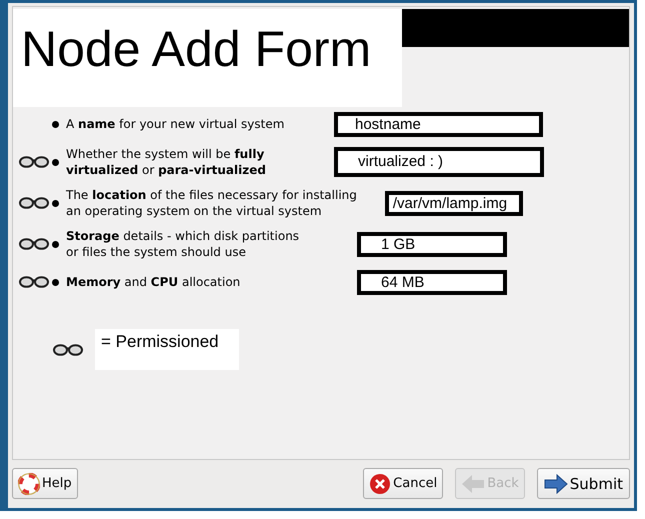 This screenshot has height=519, width=645. What do you see at coordinates (439, 162) in the screenshot?
I see `input-field: virtualized : )` at bounding box center [439, 162].